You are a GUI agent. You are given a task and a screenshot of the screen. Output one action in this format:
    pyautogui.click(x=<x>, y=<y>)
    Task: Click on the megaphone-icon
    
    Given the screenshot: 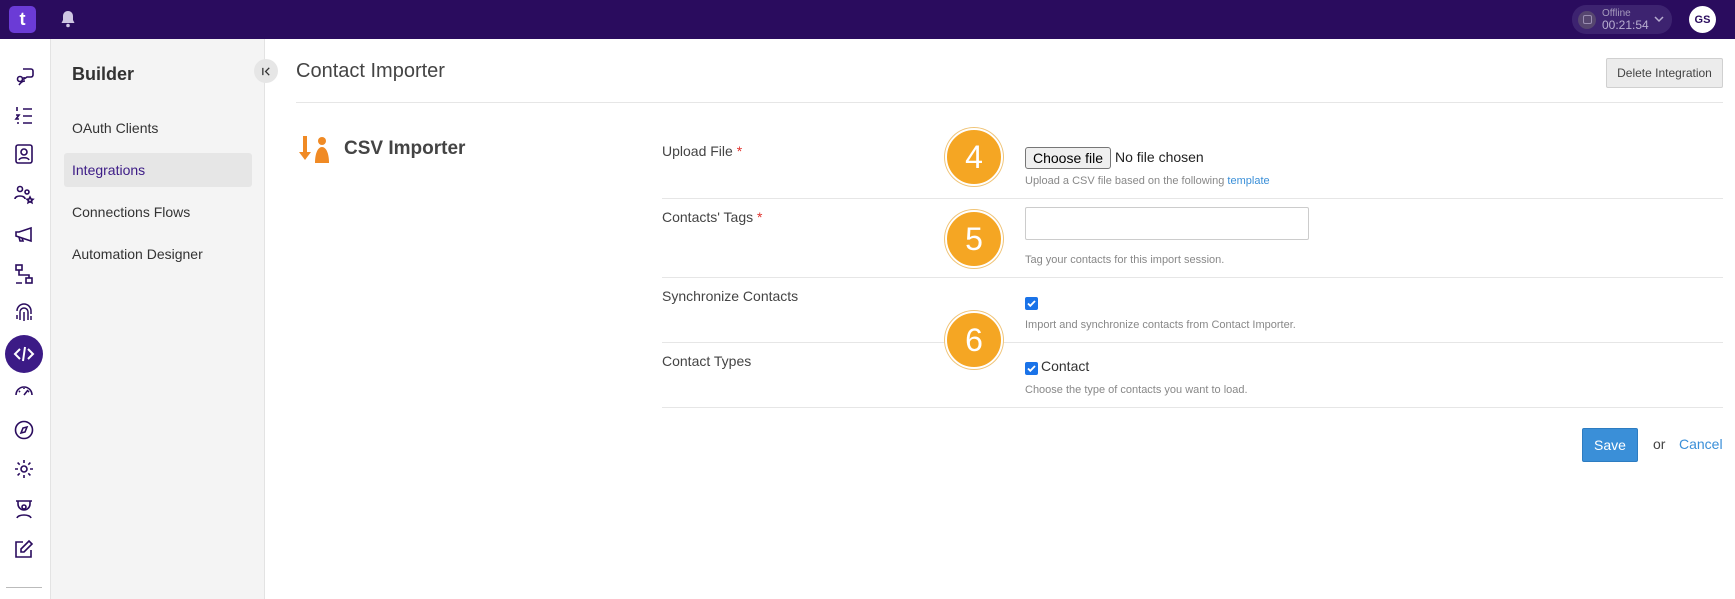 What is the action you would take?
    pyautogui.click(x=24, y=234)
    